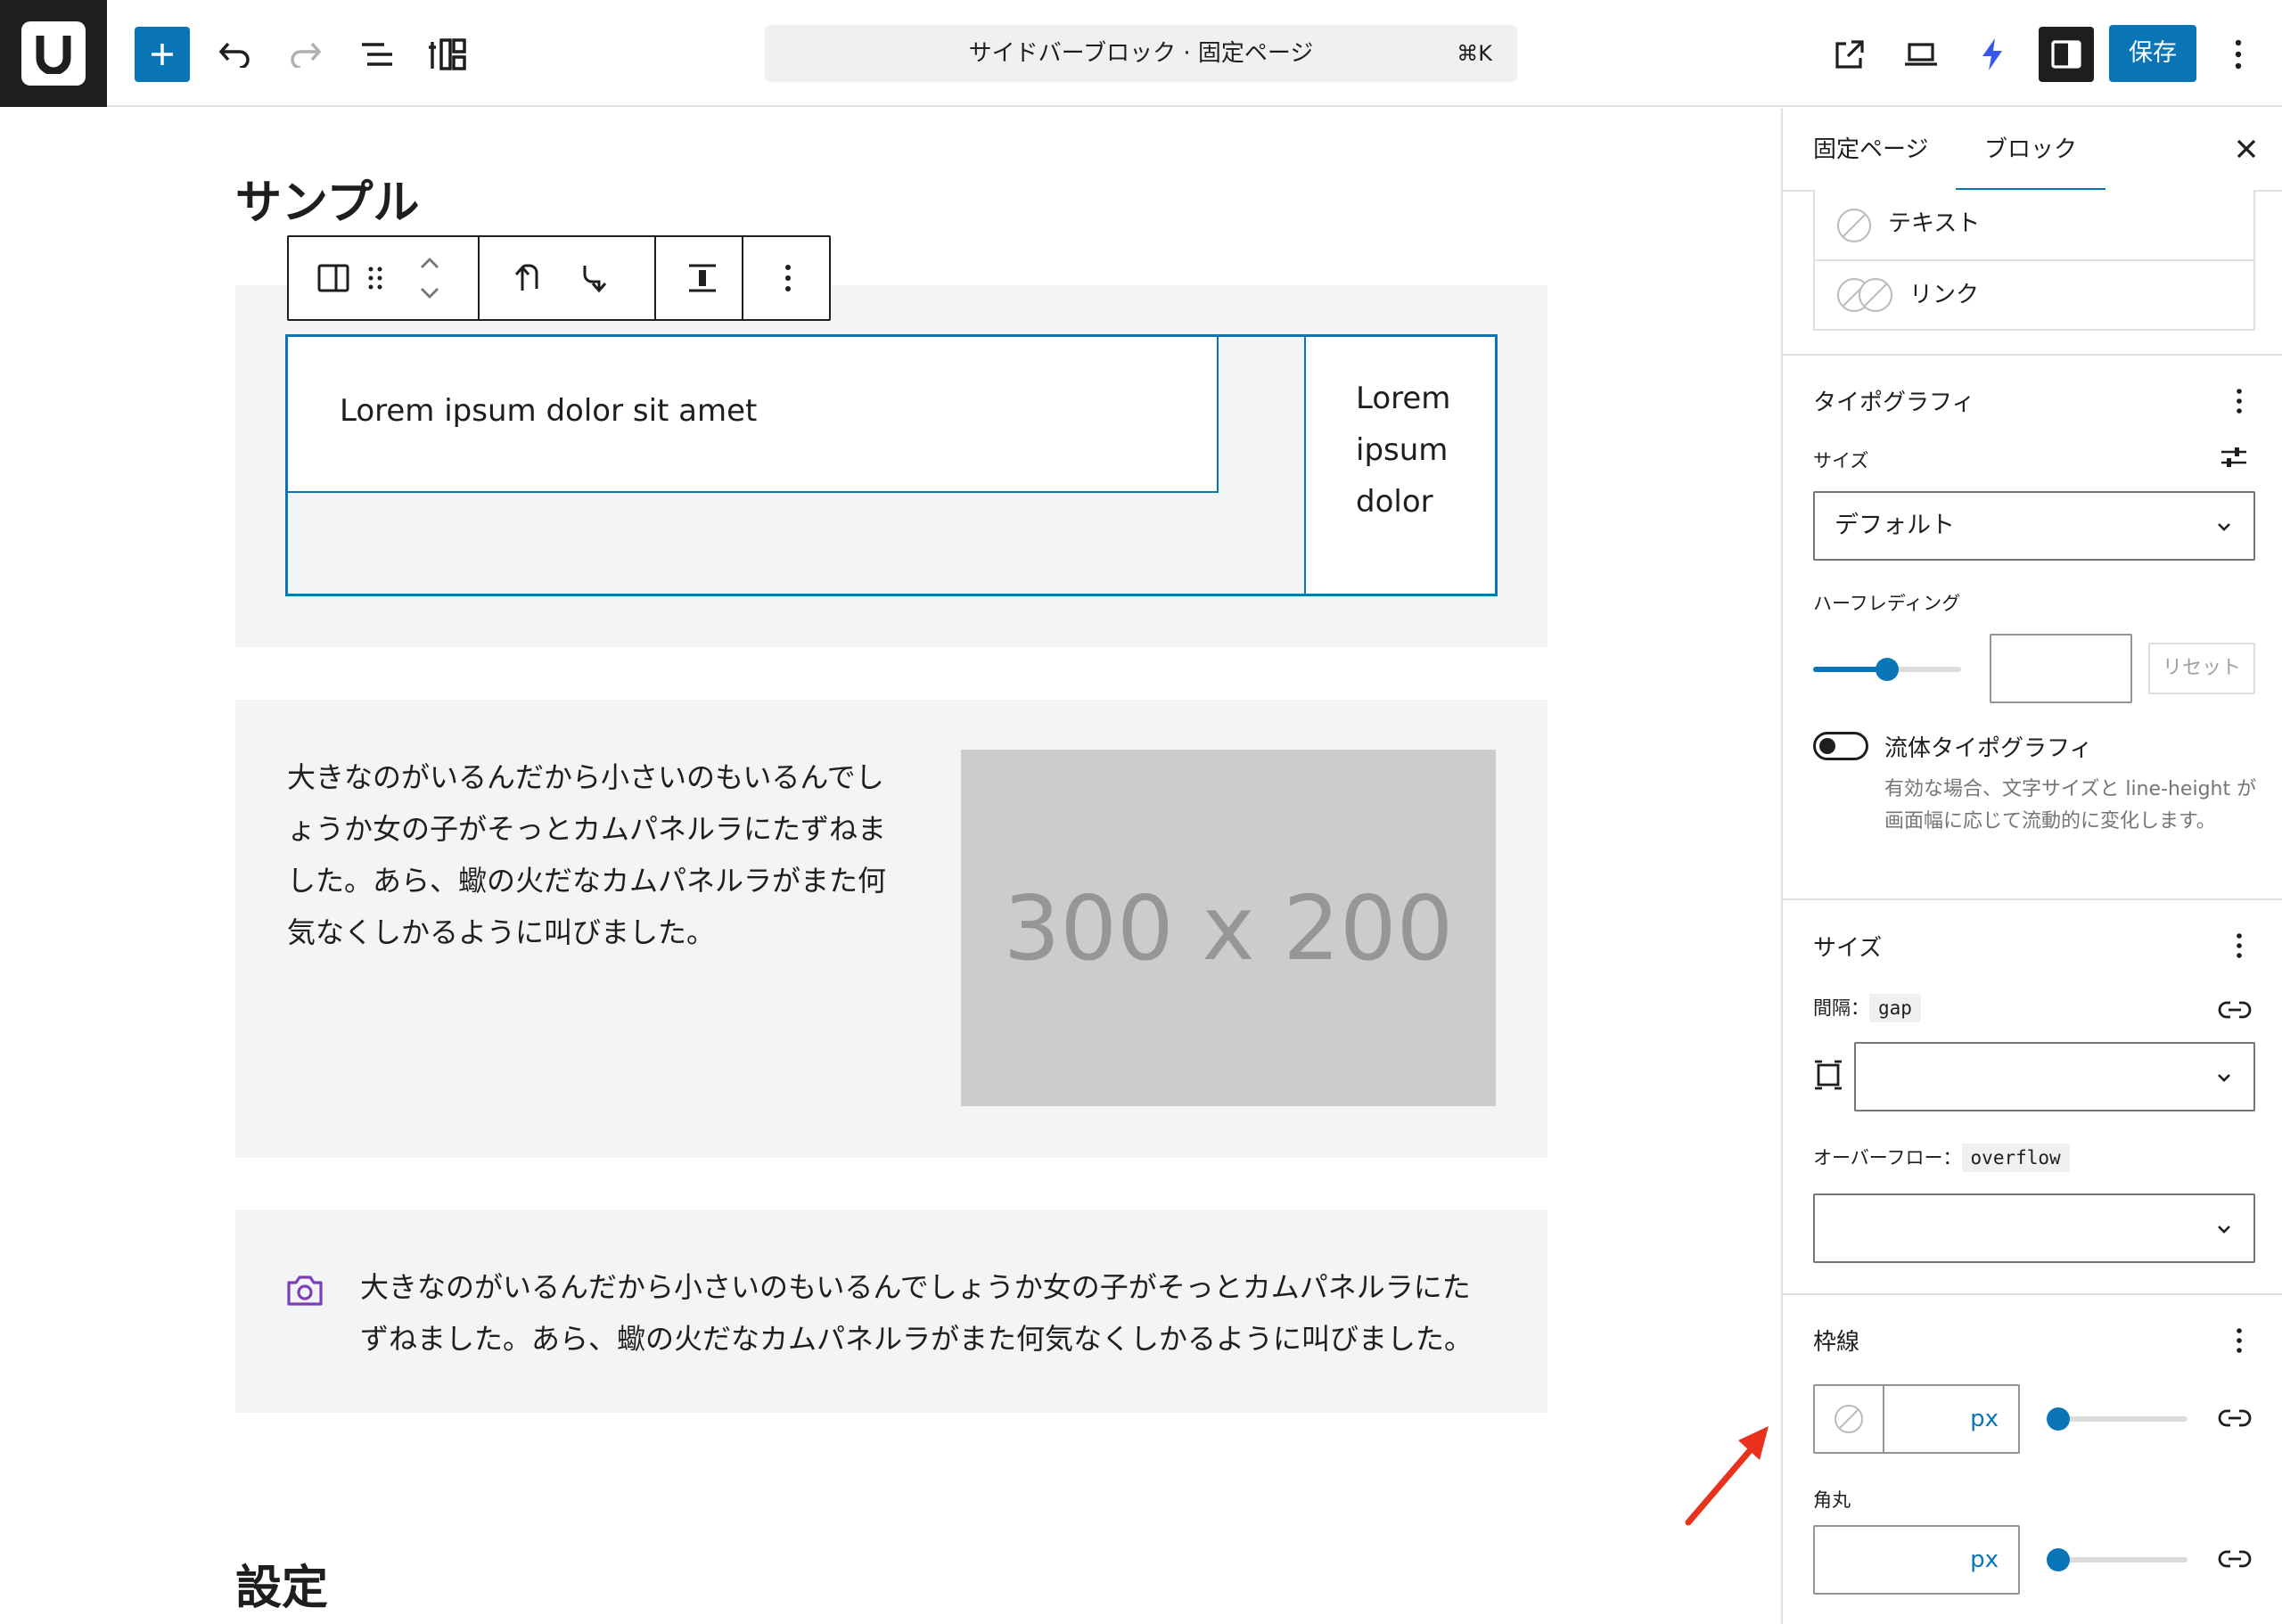 The image size is (2282, 1624). I want to click on add-block-button, so click(162, 54).